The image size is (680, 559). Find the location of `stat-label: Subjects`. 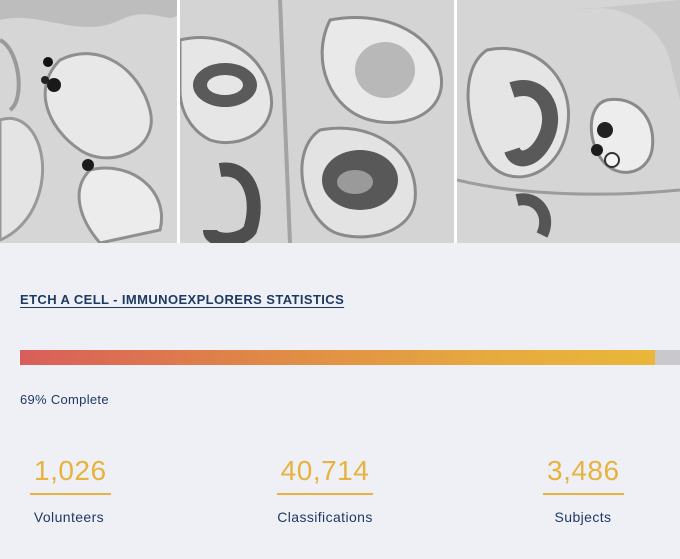

stat-label: Subjects is located at coordinates (583, 517).